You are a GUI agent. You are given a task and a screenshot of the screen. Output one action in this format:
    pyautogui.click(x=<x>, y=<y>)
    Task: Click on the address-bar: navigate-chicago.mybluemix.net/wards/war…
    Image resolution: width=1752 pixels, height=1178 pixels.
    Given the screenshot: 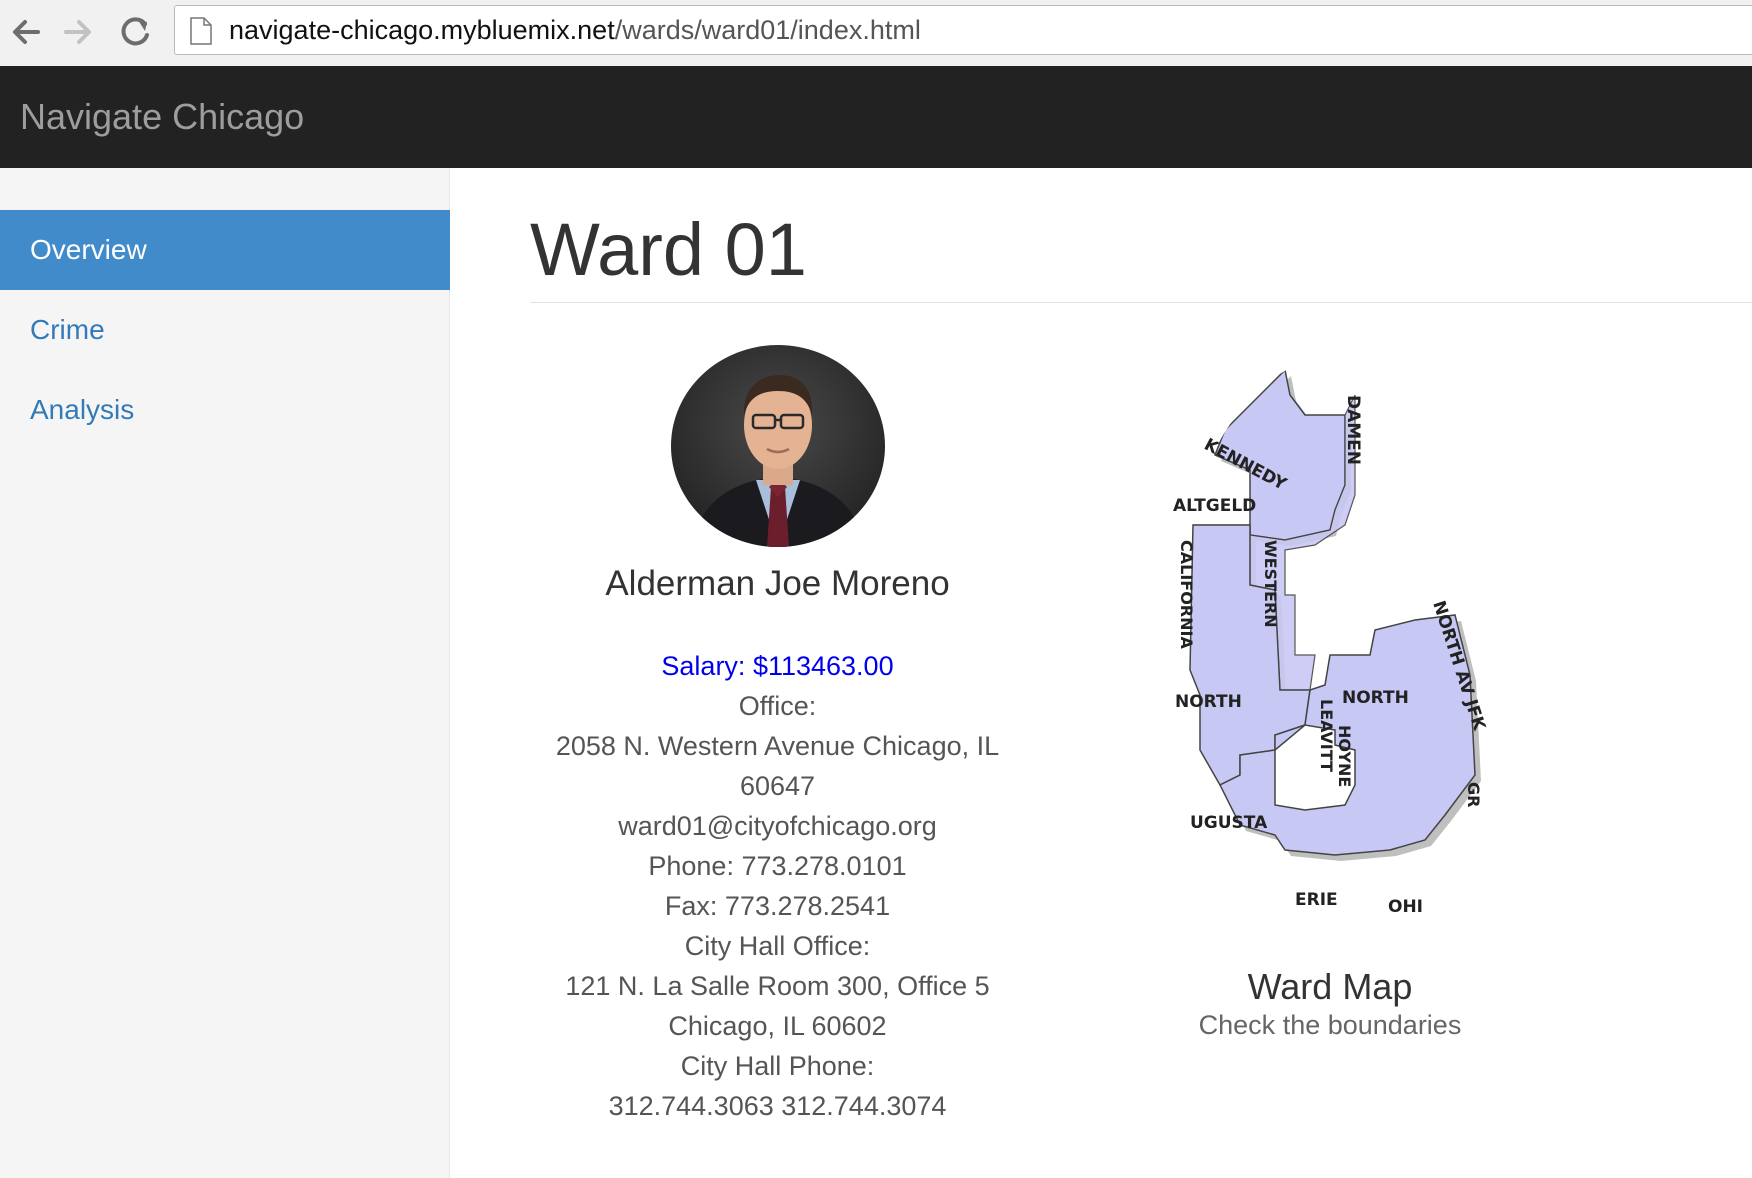 What is the action you would take?
    pyautogui.click(x=963, y=30)
    